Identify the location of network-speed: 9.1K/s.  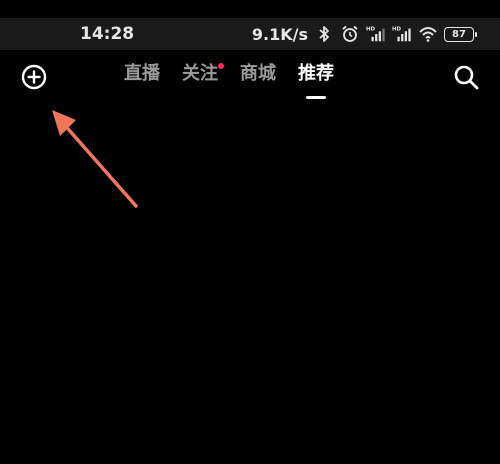
(279, 34).